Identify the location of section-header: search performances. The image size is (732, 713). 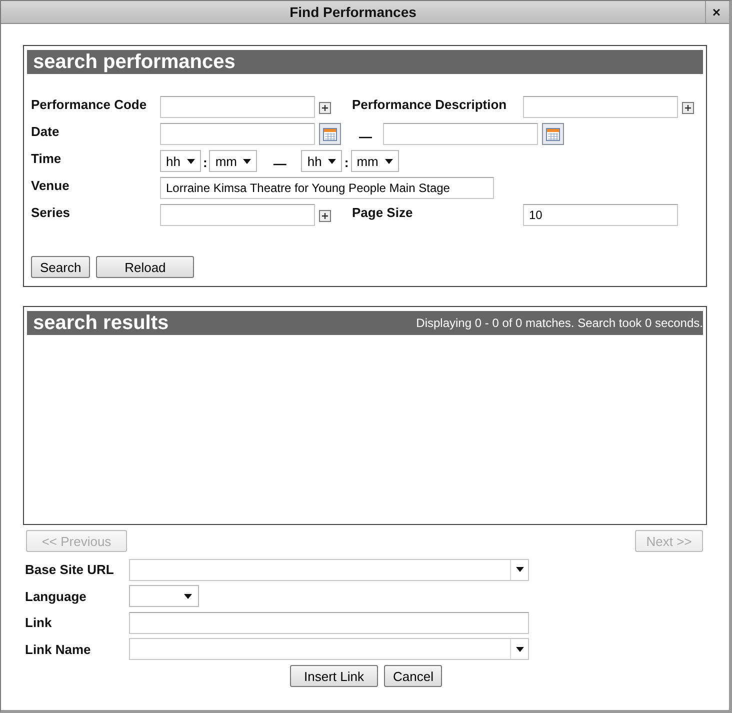
(365, 62).